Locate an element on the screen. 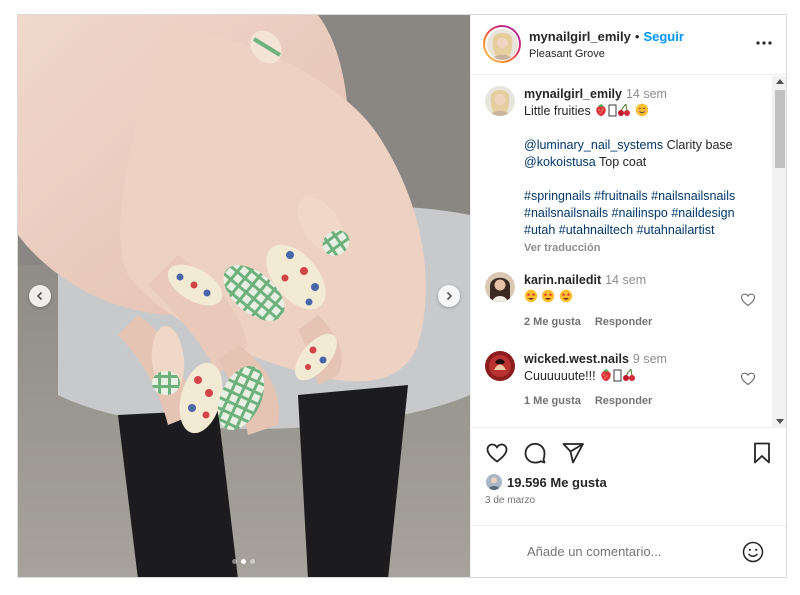 This screenshot has width=800, height=595. caption-username: mynailgirl_emily is located at coordinates (573, 94).